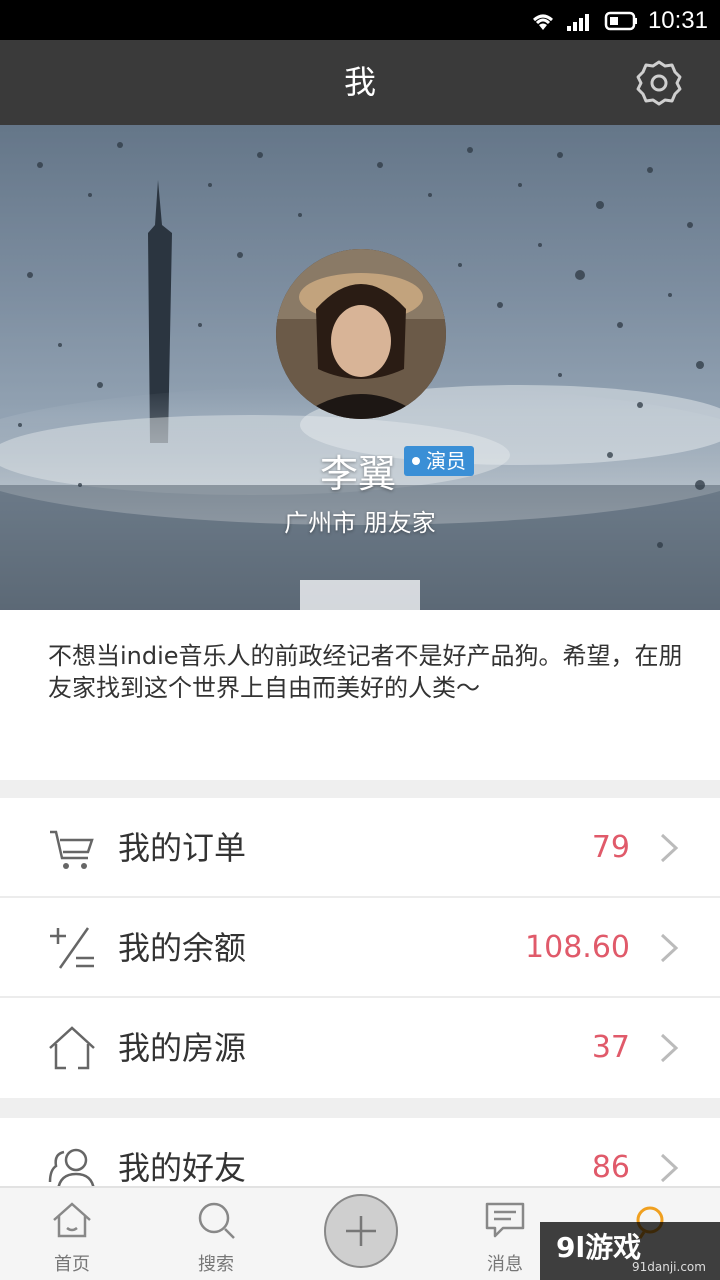 This screenshot has width=720, height=1280. I want to click on role-badge: 演员, so click(439, 461).